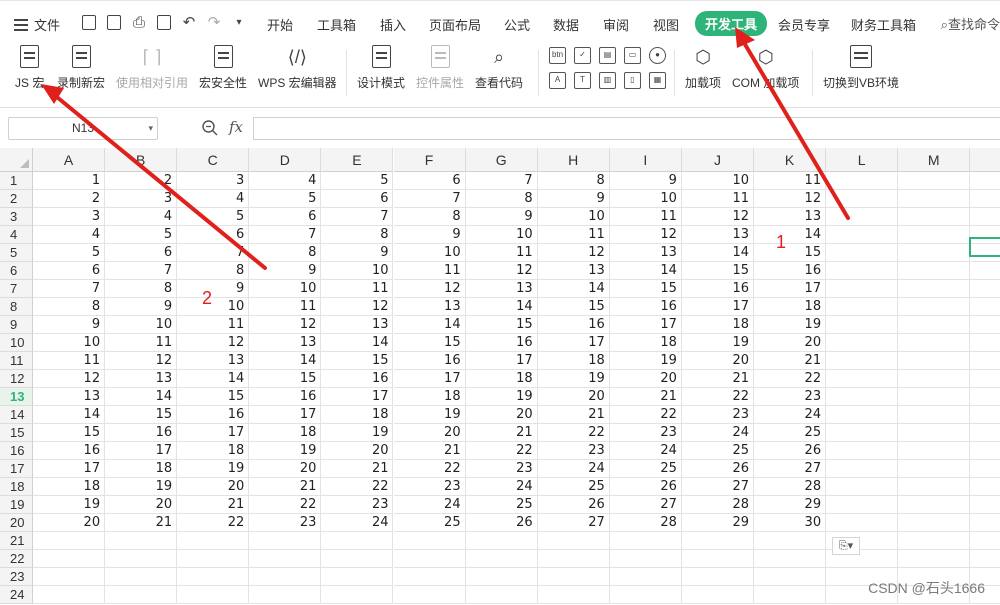  Describe the element at coordinates (16, 505) in the screenshot. I see `row-header-19: 19` at that location.